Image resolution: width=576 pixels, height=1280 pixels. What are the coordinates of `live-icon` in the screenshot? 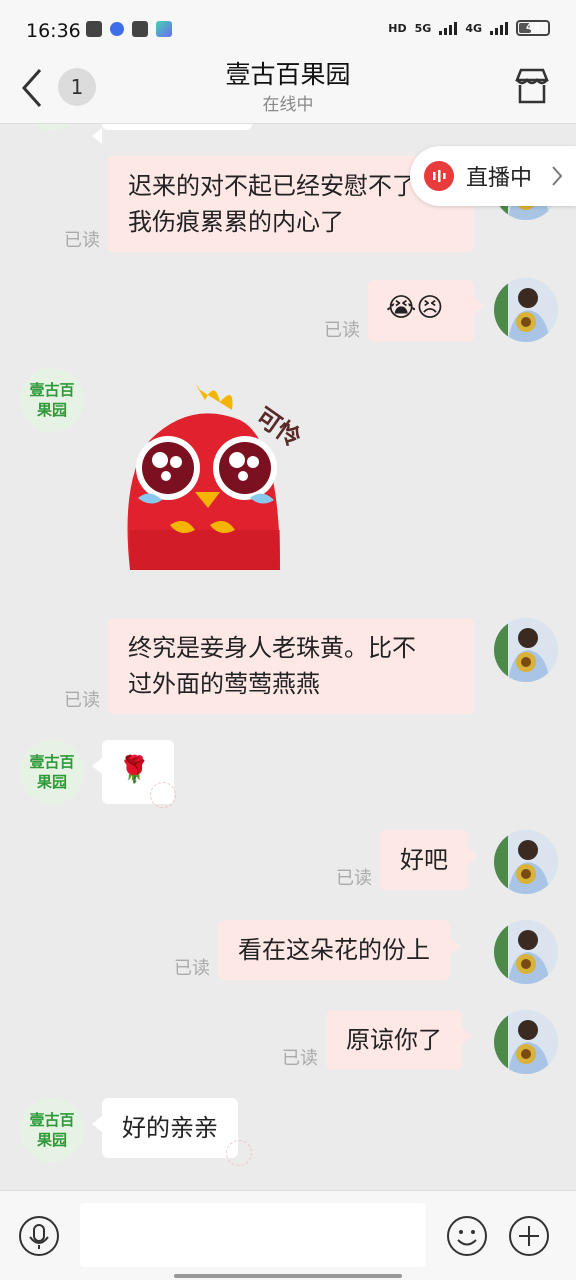 It's located at (439, 176).